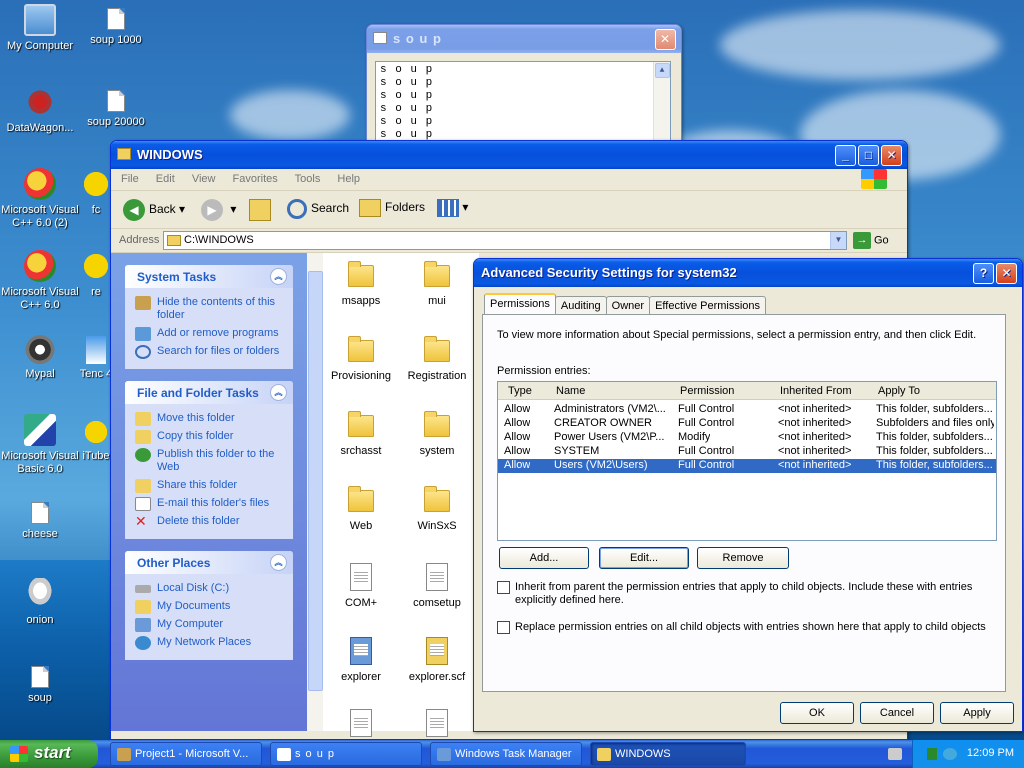 This screenshot has width=1024, height=768. I want to click on desktop-icon-my-computer: My Computer, so click(40, 28).